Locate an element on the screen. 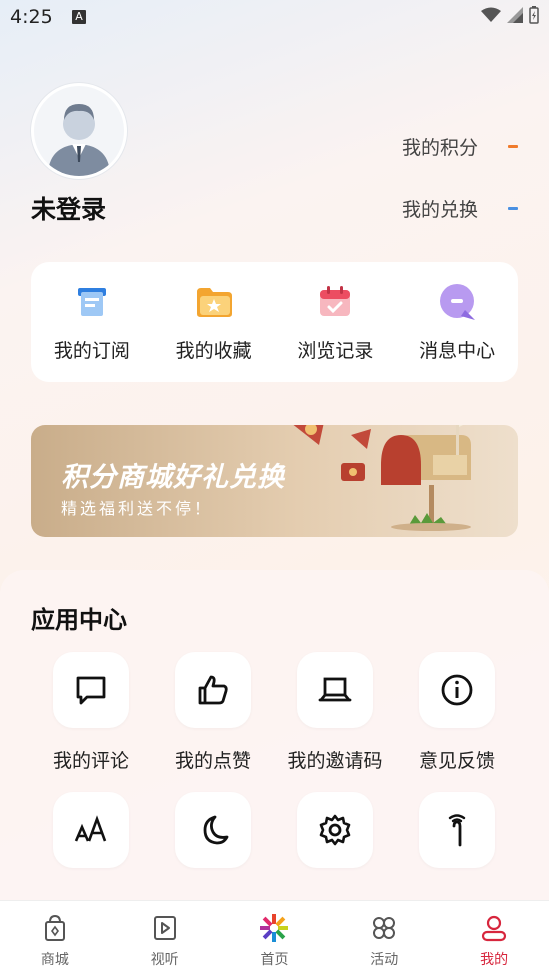 This screenshot has width=549, height=977. points-mall-banner: 积分商城好礼兑换 精选福利送不停！ is located at coordinates (274, 481).